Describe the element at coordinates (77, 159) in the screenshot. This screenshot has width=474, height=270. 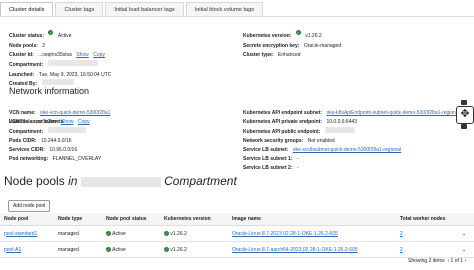
I see `pod-networking-value: FLANNEL_OVERLAY` at that location.